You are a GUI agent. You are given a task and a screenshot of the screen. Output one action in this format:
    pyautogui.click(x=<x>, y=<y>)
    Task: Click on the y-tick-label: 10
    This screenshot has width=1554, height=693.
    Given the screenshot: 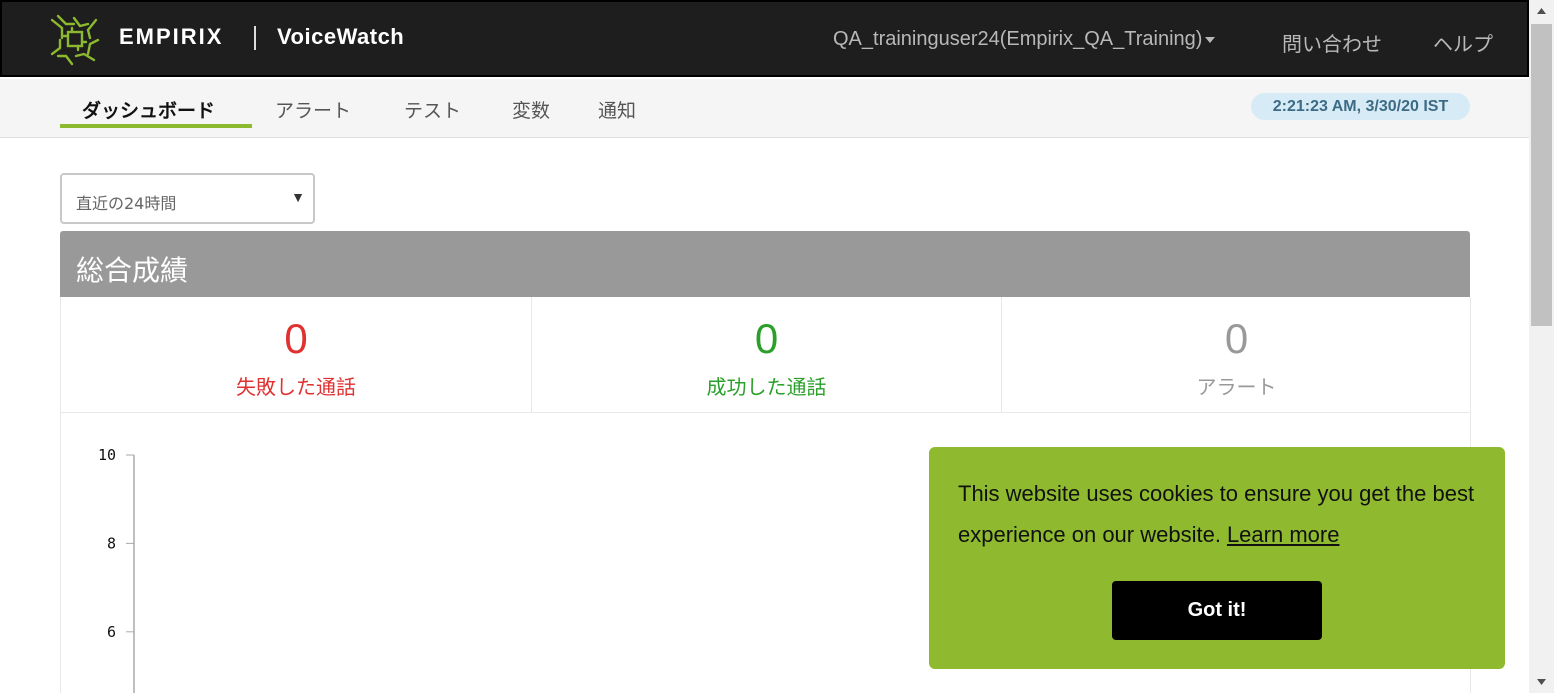 What is the action you would take?
    pyautogui.click(x=107, y=455)
    